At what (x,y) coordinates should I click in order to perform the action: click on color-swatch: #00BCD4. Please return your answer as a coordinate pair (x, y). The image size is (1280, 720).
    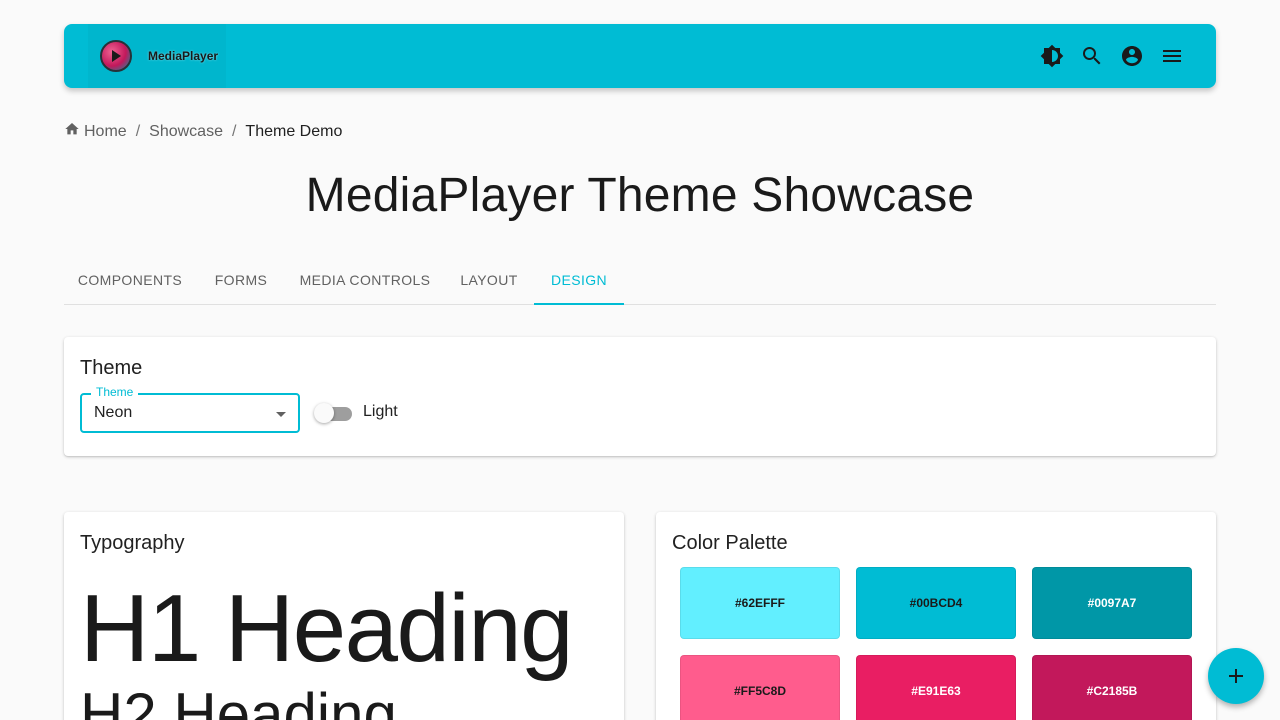
    Looking at the image, I should click on (936, 603).